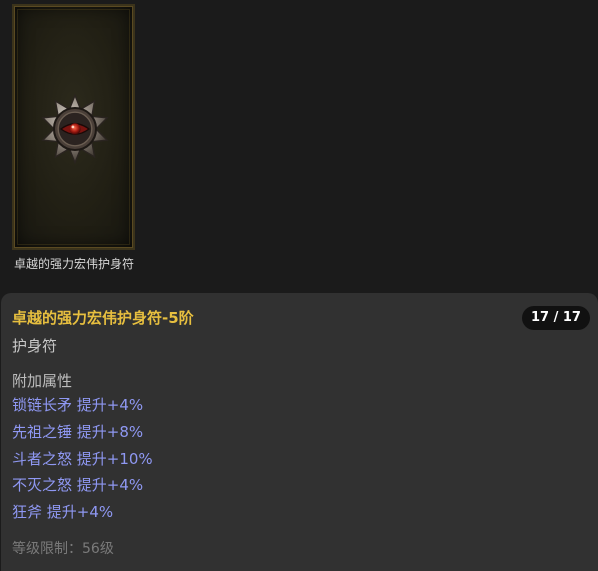 This screenshot has width=598, height=571. I want to click on item-type: 护身符, so click(35, 346).